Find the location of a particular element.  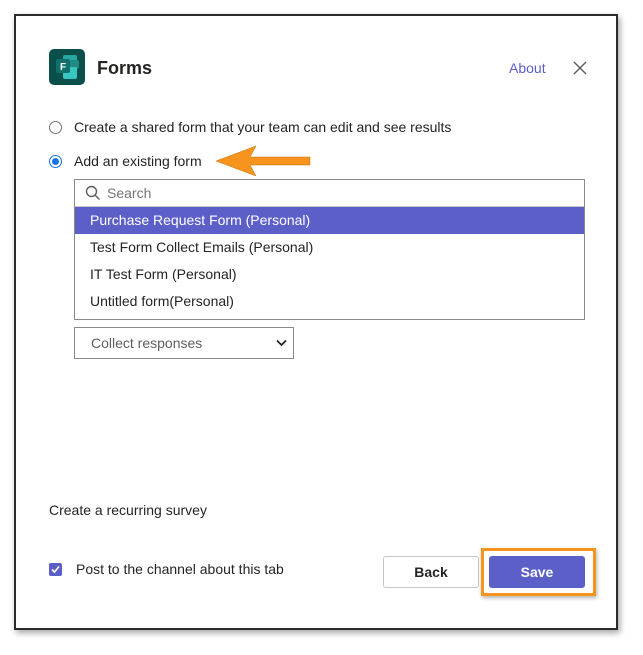

option-add-existing-label: Add an existing form is located at coordinates (138, 161).